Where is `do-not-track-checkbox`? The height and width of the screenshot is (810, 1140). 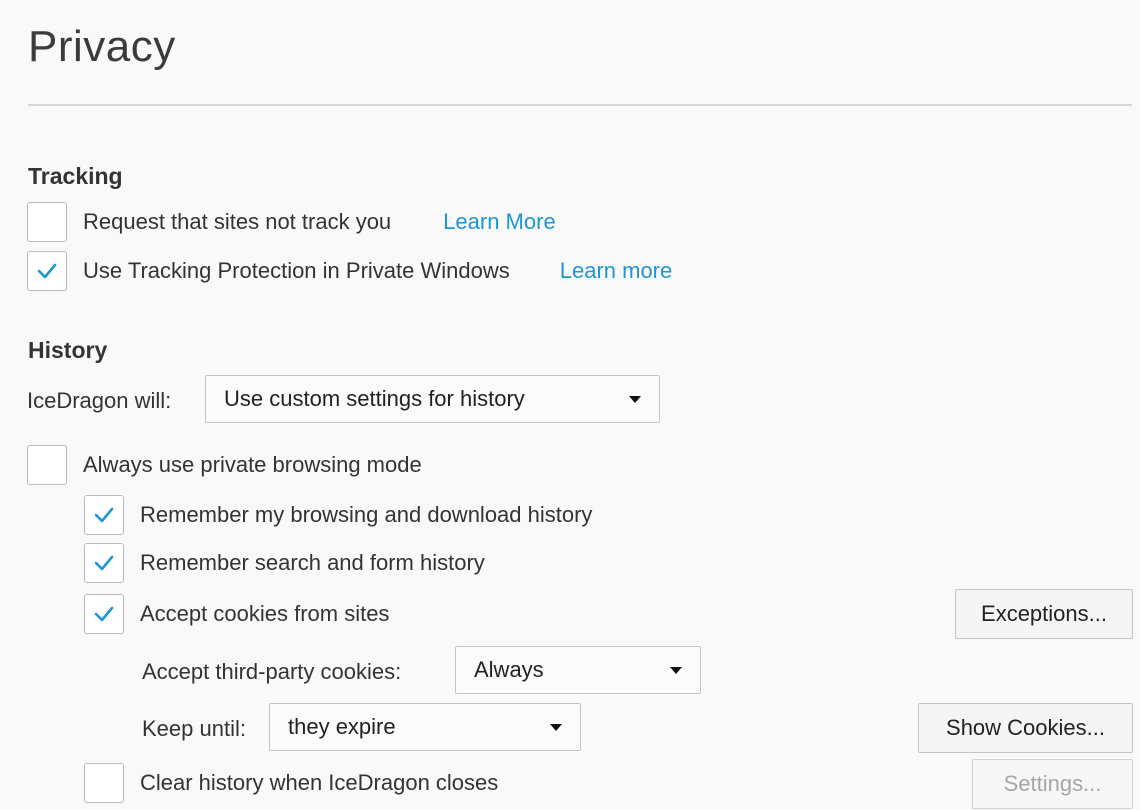 do-not-track-checkbox is located at coordinates (47, 222).